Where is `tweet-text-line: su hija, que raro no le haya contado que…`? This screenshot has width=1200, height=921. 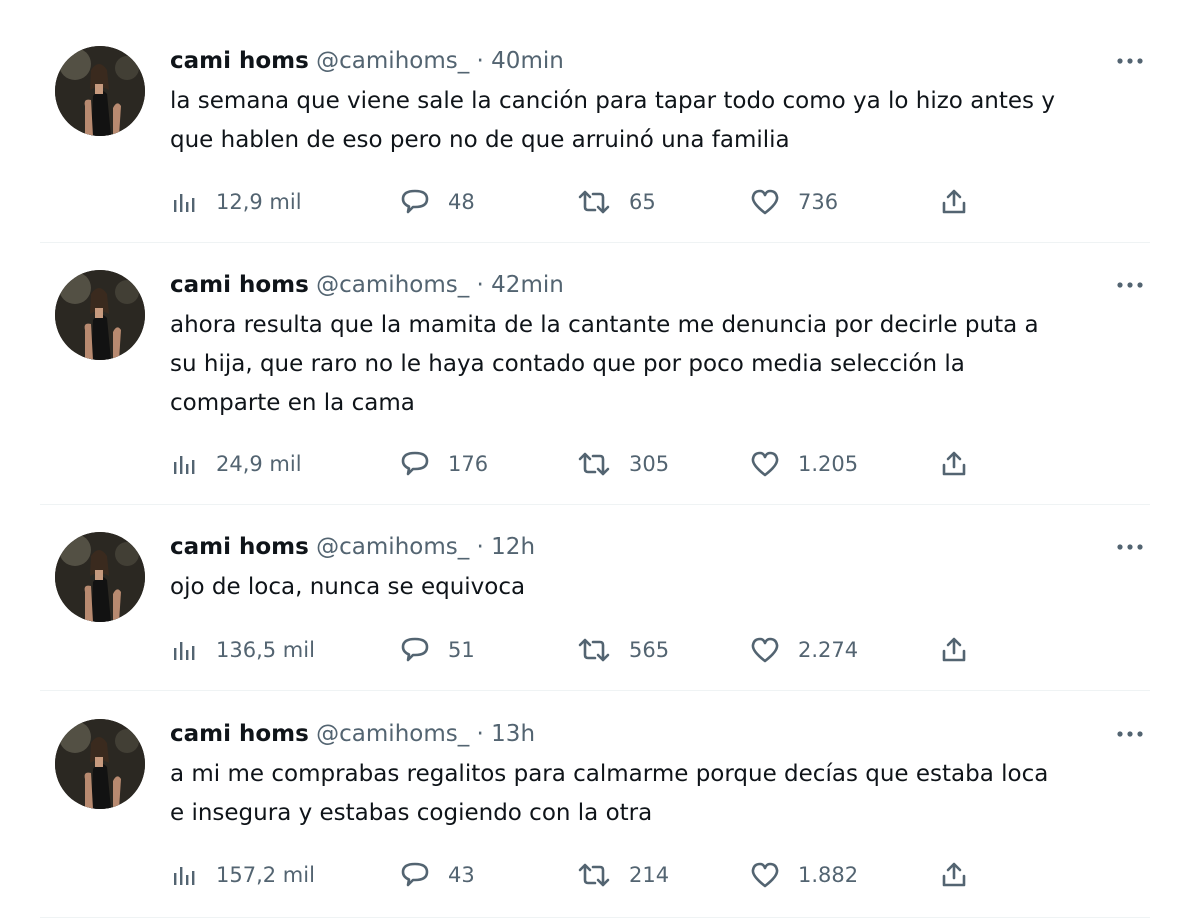 tweet-text-line: su hija, que raro no le haya contado que… is located at coordinates (567, 364).